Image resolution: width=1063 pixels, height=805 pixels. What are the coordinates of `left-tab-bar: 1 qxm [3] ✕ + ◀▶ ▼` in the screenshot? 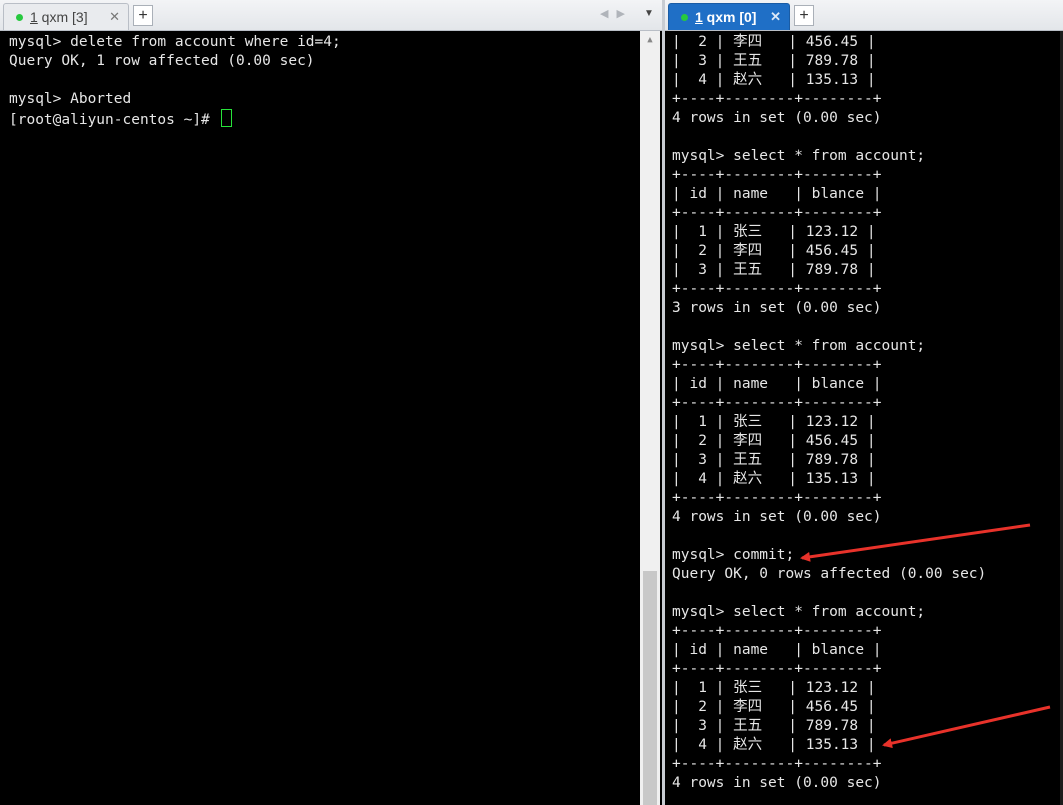 It's located at (331, 15).